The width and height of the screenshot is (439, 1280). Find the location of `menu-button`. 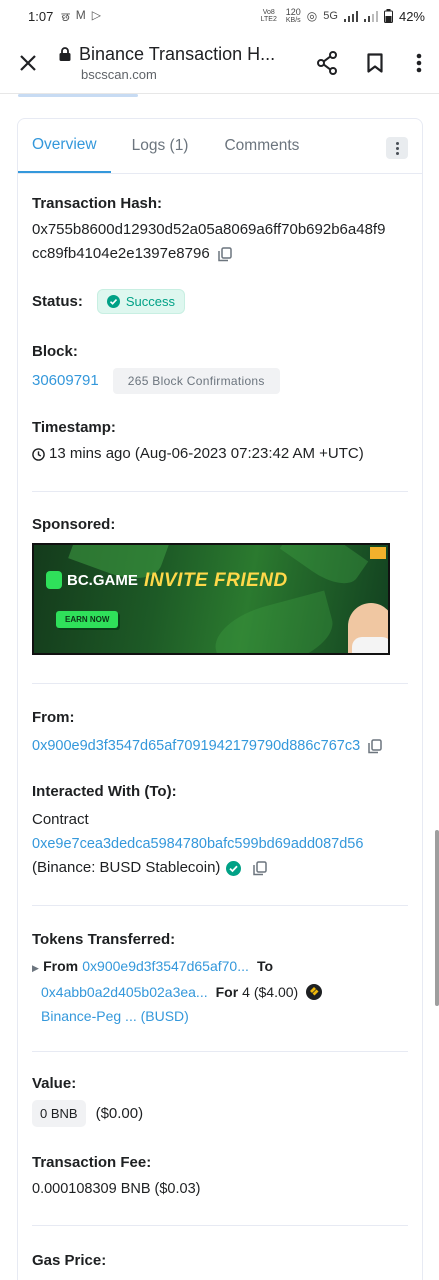

menu-button is located at coordinates (419, 63).